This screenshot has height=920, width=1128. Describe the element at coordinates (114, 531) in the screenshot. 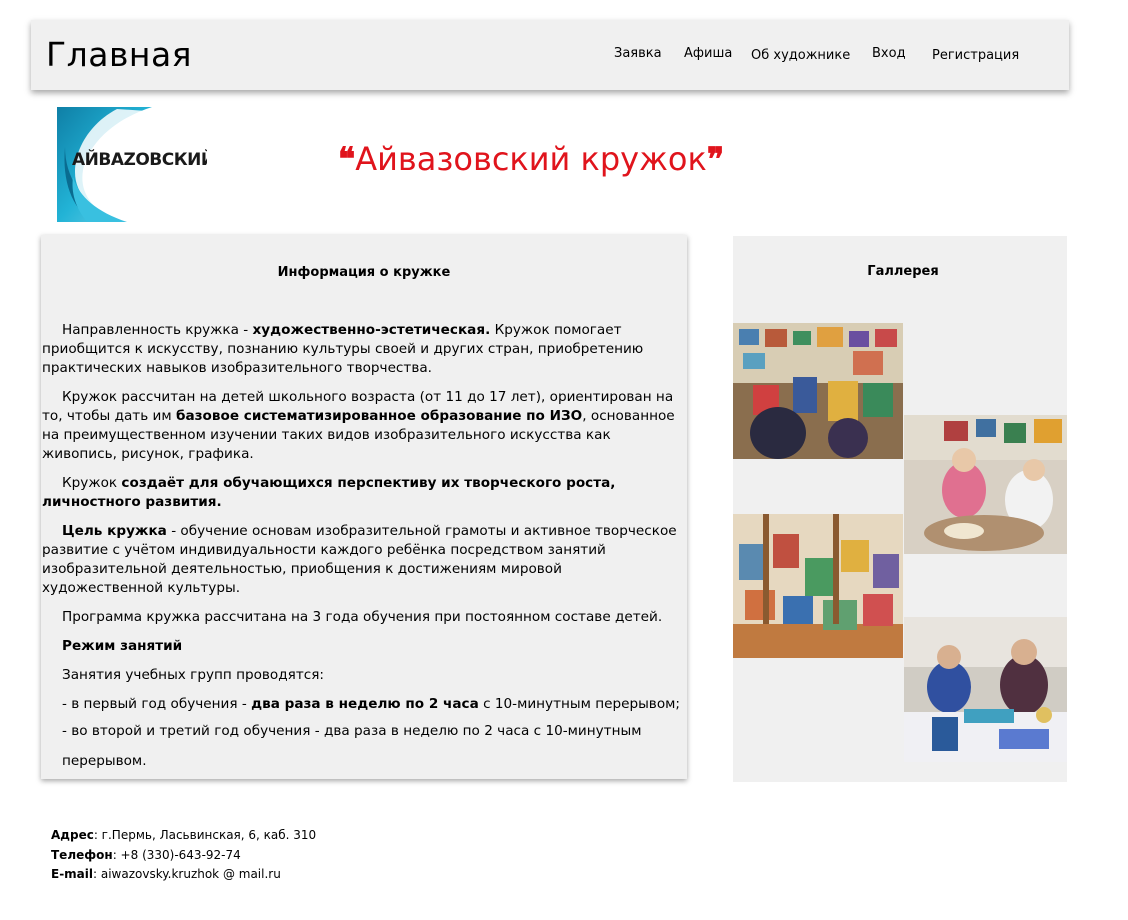

I see `bold-text: Цель кружка` at that location.